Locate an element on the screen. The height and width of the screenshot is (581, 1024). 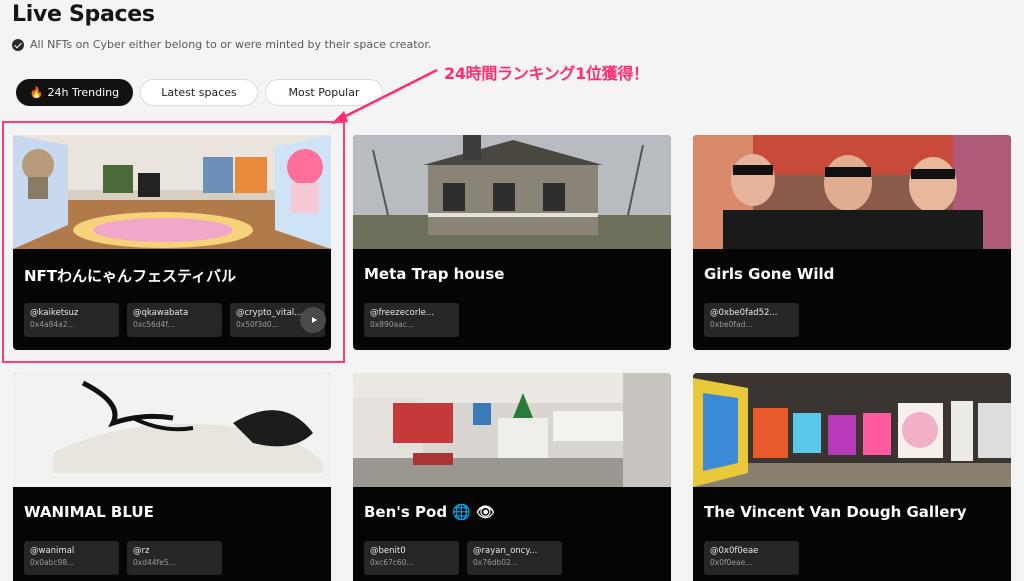
annotation-highlight-box is located at coordinates (173, 242).